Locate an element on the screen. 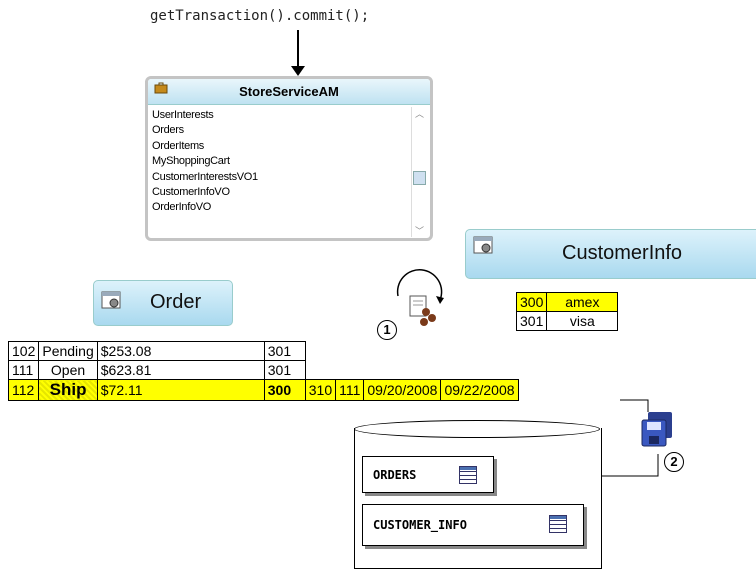 The width and height of the screenshot is (756, 569). list-item: UserInterests is located at coordinates (205, 115).